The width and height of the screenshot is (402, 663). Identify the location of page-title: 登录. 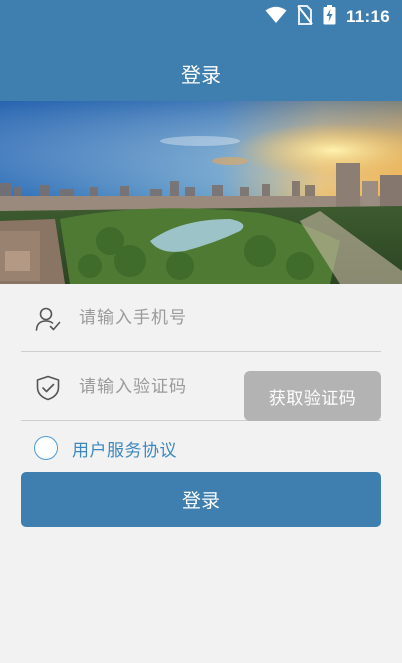
(201, 75).